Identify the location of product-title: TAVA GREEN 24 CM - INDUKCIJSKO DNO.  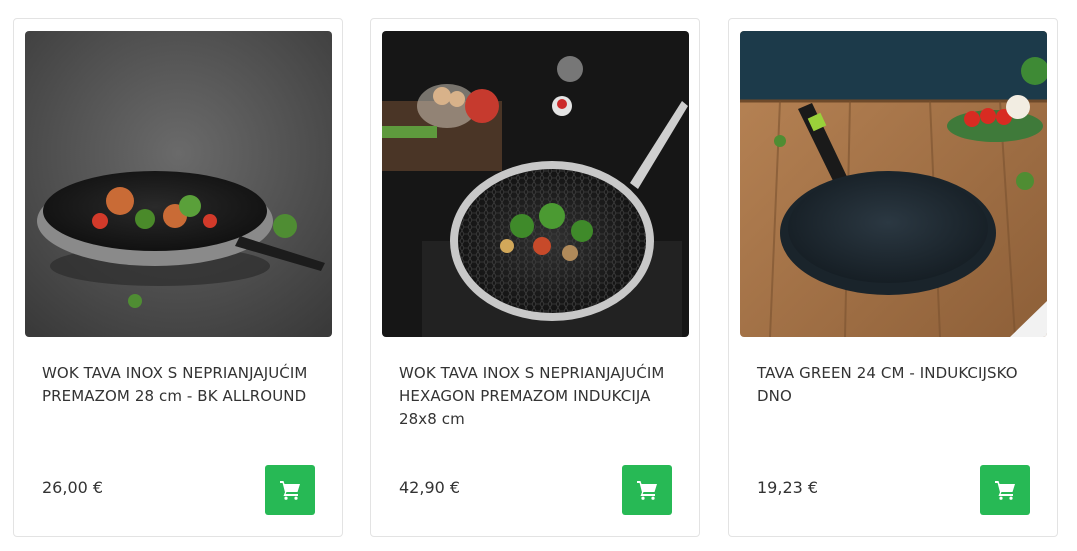
(892, 385).